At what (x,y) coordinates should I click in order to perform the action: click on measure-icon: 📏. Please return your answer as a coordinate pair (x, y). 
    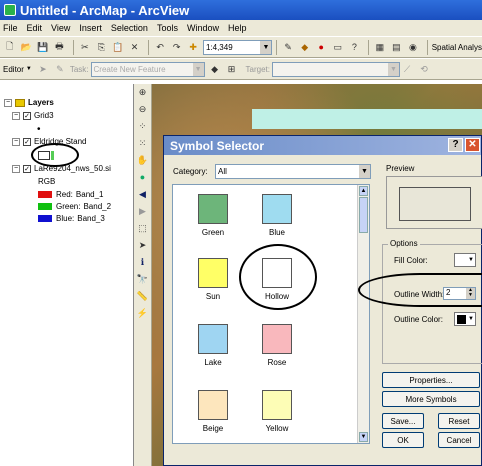
    Looking at the image, I should click on (143, 297).